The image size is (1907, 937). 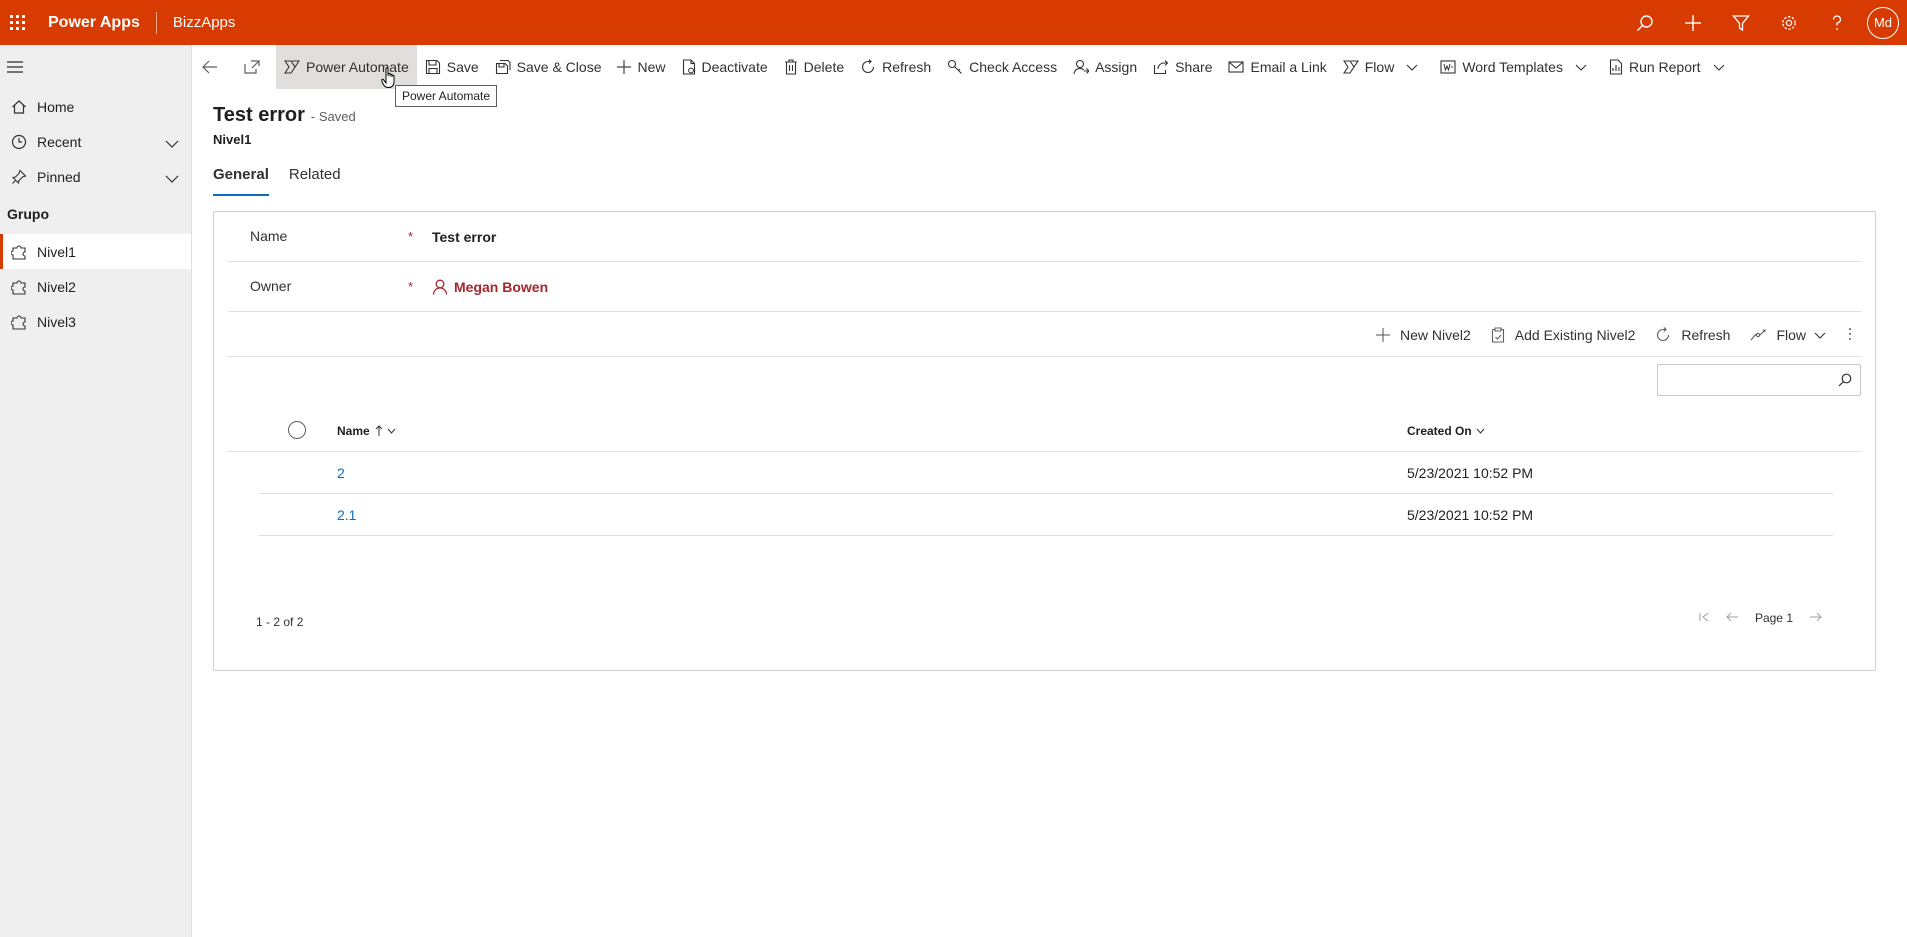 I want to click on share-icon, so click(x=1161, y=67).